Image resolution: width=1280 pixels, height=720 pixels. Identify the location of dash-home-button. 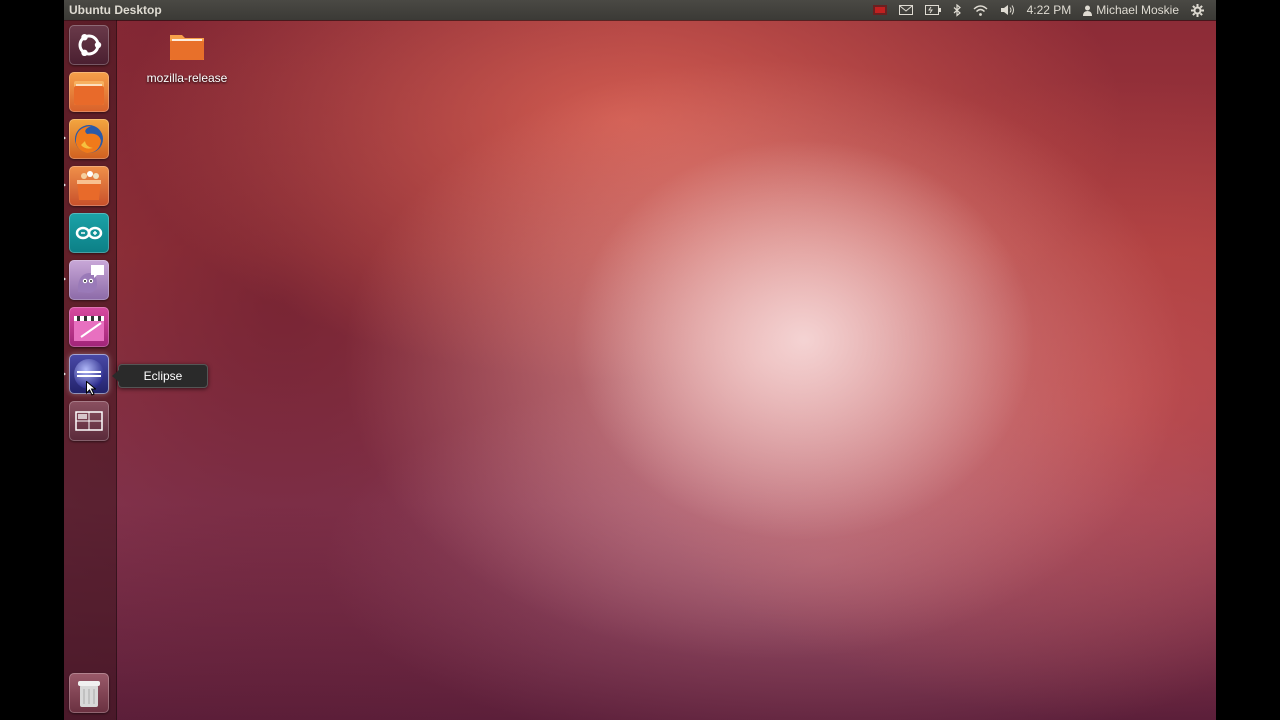
(89, 45).